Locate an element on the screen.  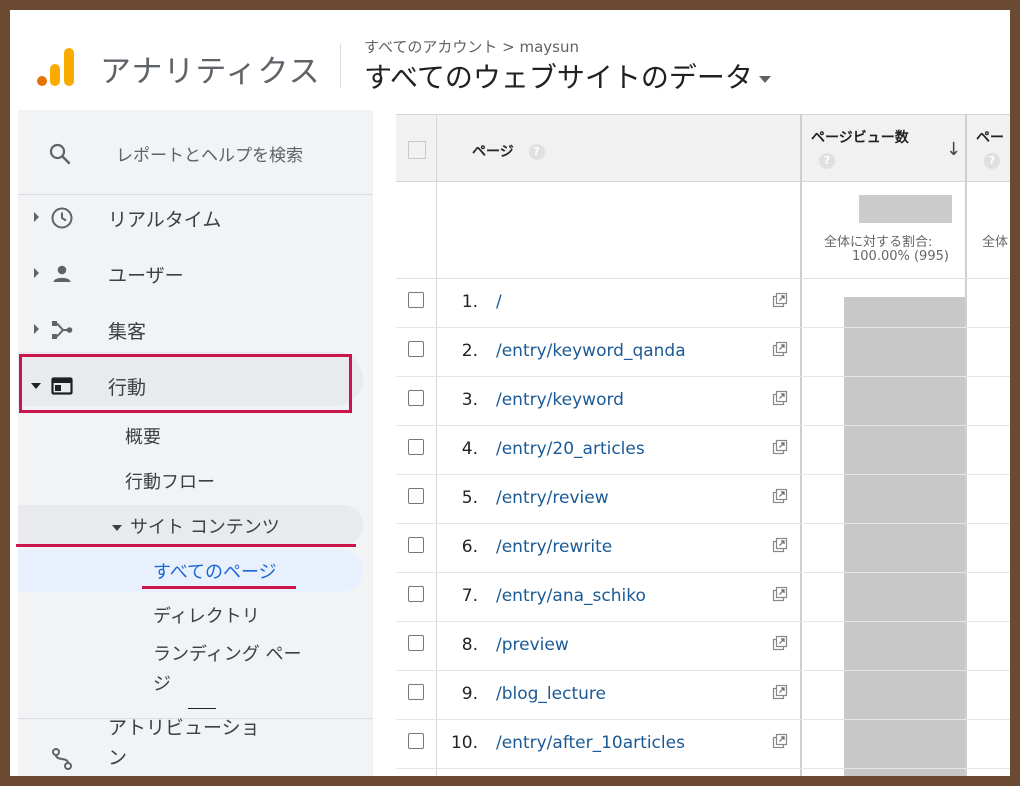
person-icon is located at coordinates (62, 273).